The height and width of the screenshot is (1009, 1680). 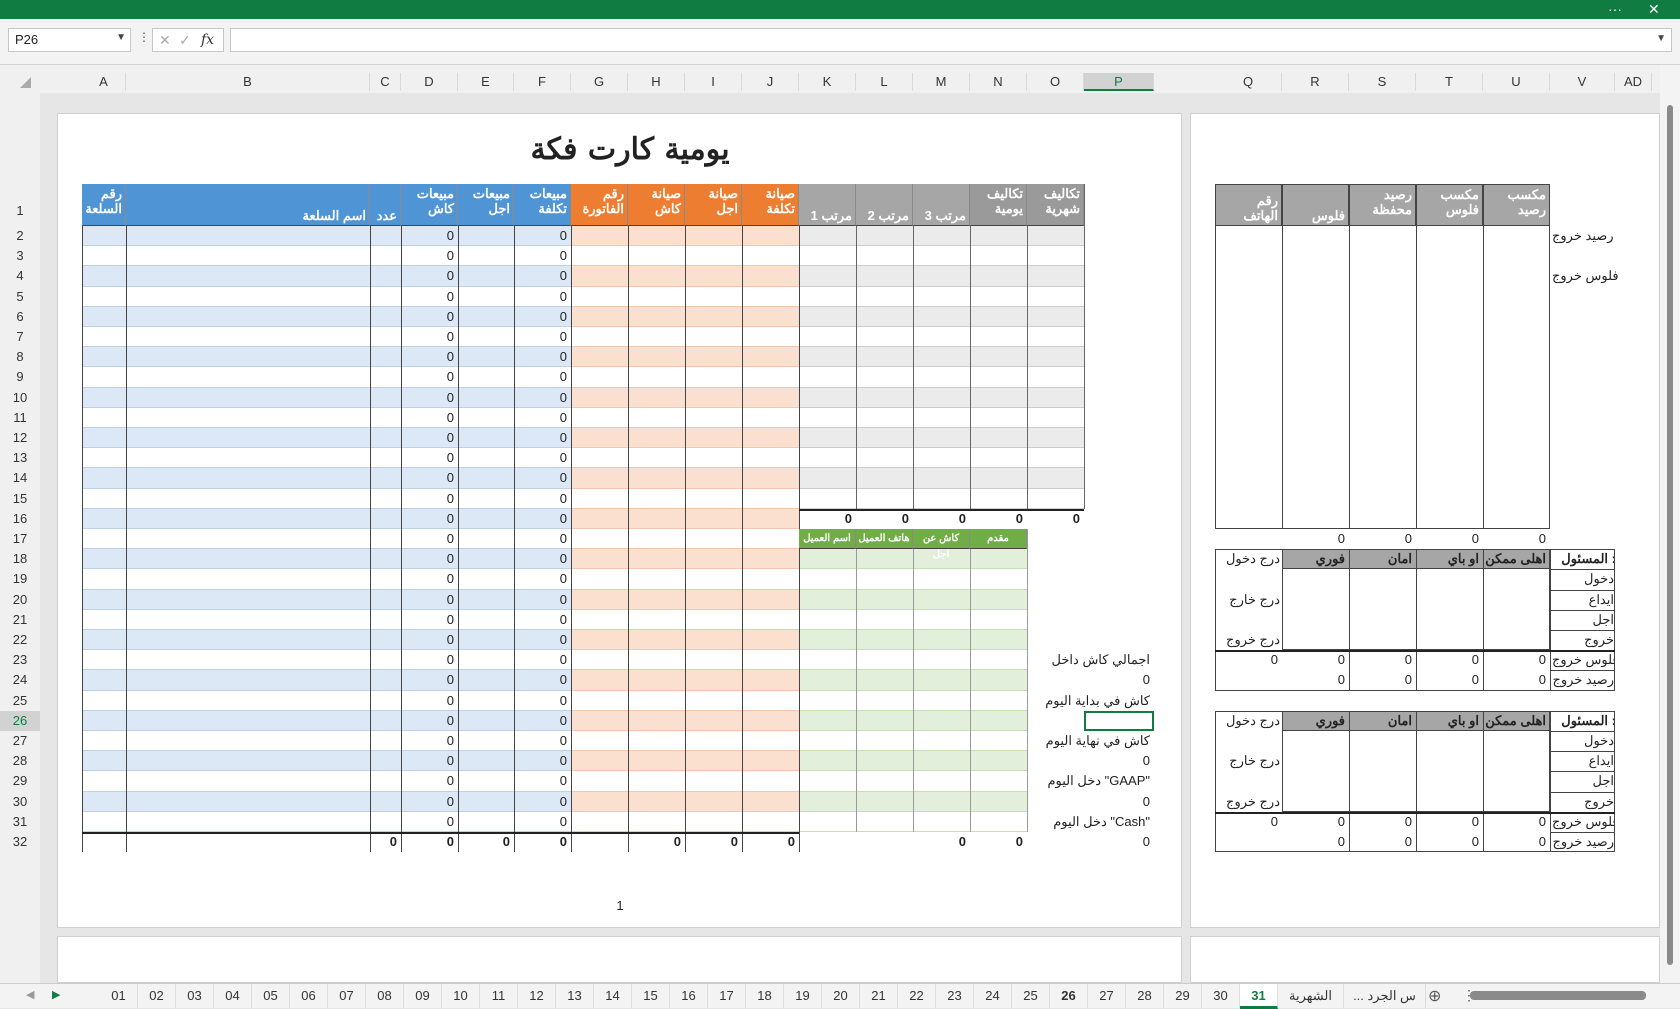 What do you see at coordinates (20, 559) in the screenshot?
I see `row-header-18: 18` at bounding box center [20, 559].